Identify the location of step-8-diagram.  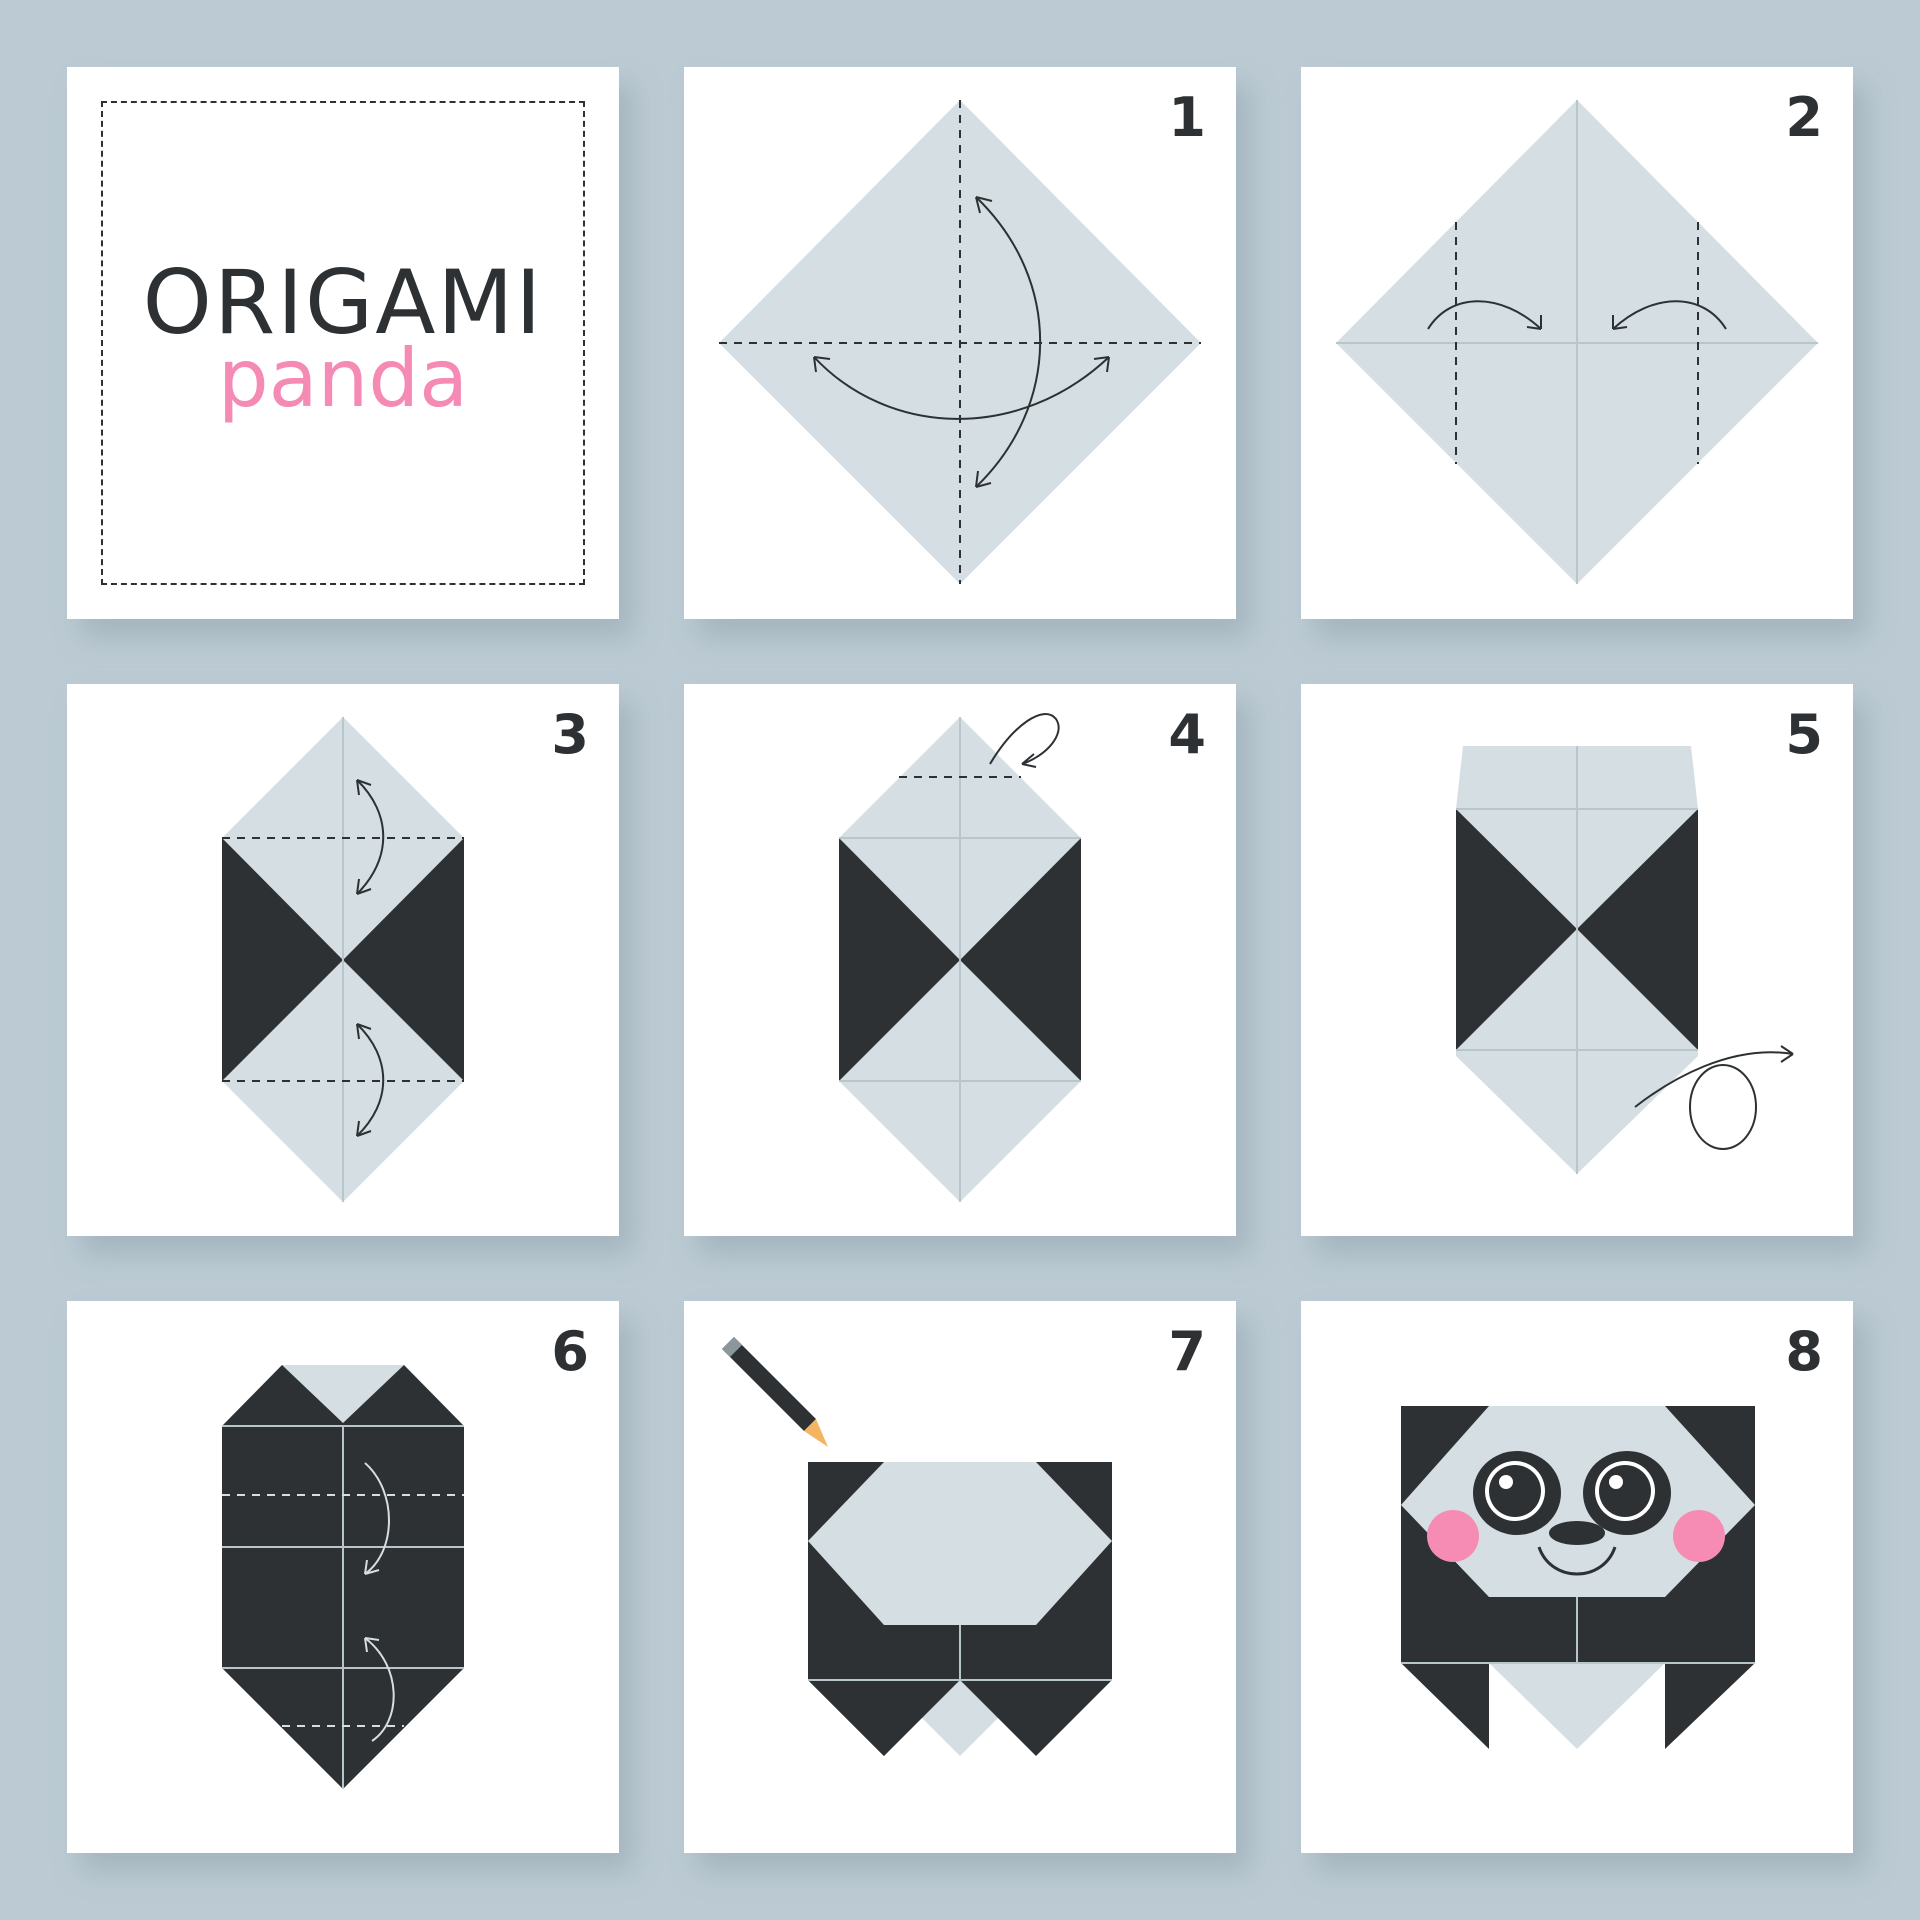
(1578, 1577).